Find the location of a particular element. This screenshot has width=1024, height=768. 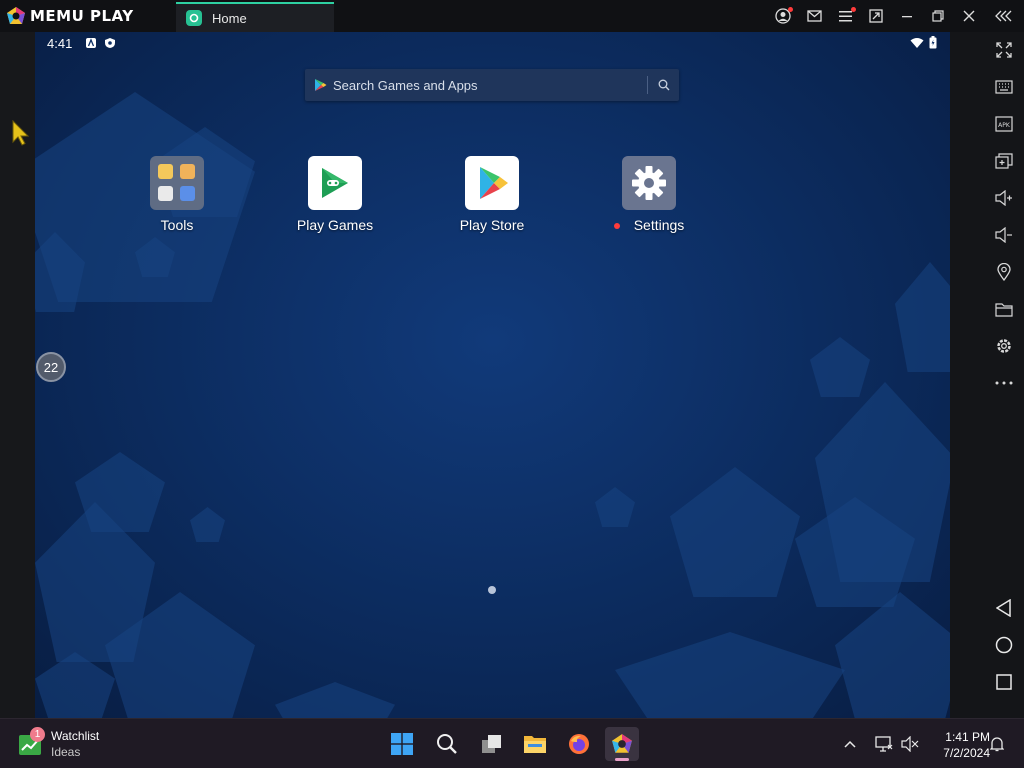

watchlist-widget: 1 Watchlist Ideas is located at coordinates (112, 744).